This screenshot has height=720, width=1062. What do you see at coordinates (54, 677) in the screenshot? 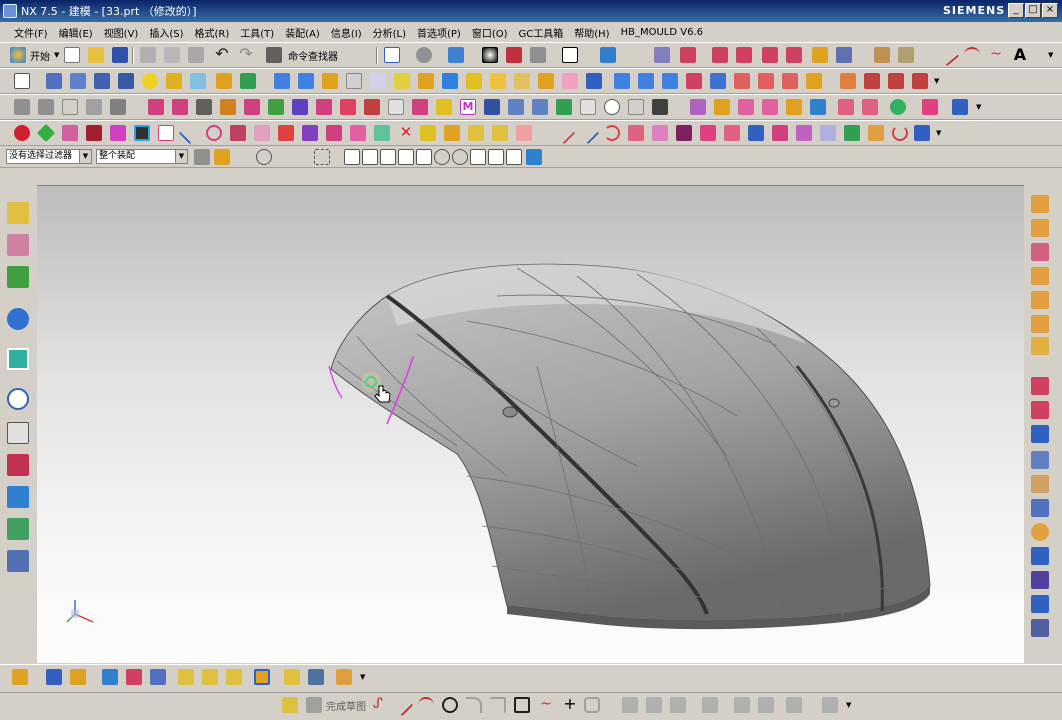
I see `bottom-tool-2-icon` at bounding box center [54, 677].